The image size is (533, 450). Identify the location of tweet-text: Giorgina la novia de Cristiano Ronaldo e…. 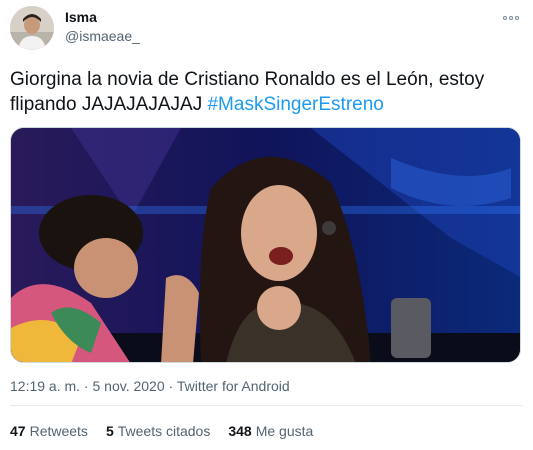
(267, 92).